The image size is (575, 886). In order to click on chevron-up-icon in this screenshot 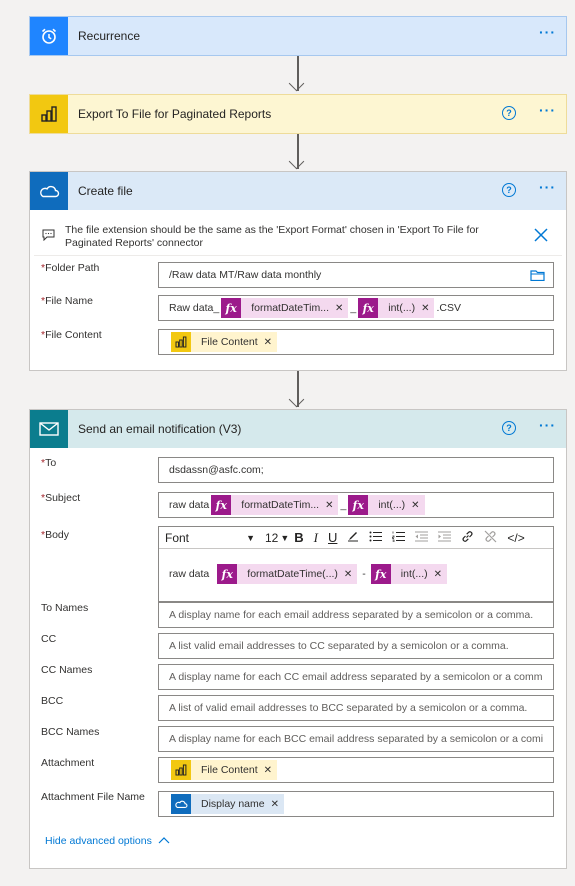, I will do `click(164, 841)`.